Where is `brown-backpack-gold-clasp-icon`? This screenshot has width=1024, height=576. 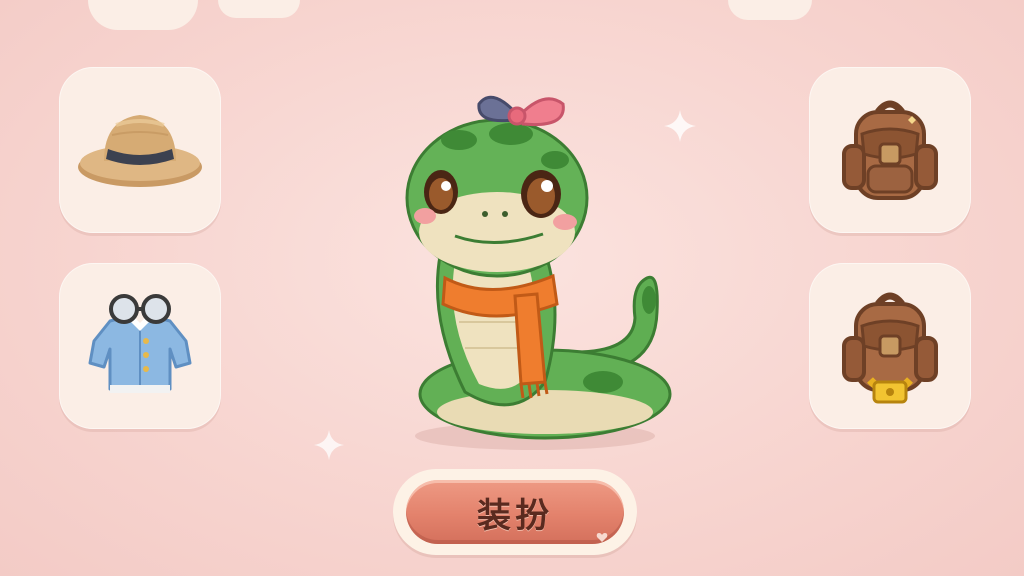 brown-backpack-gold-clasp-icon is located at coordinates (890, 348).